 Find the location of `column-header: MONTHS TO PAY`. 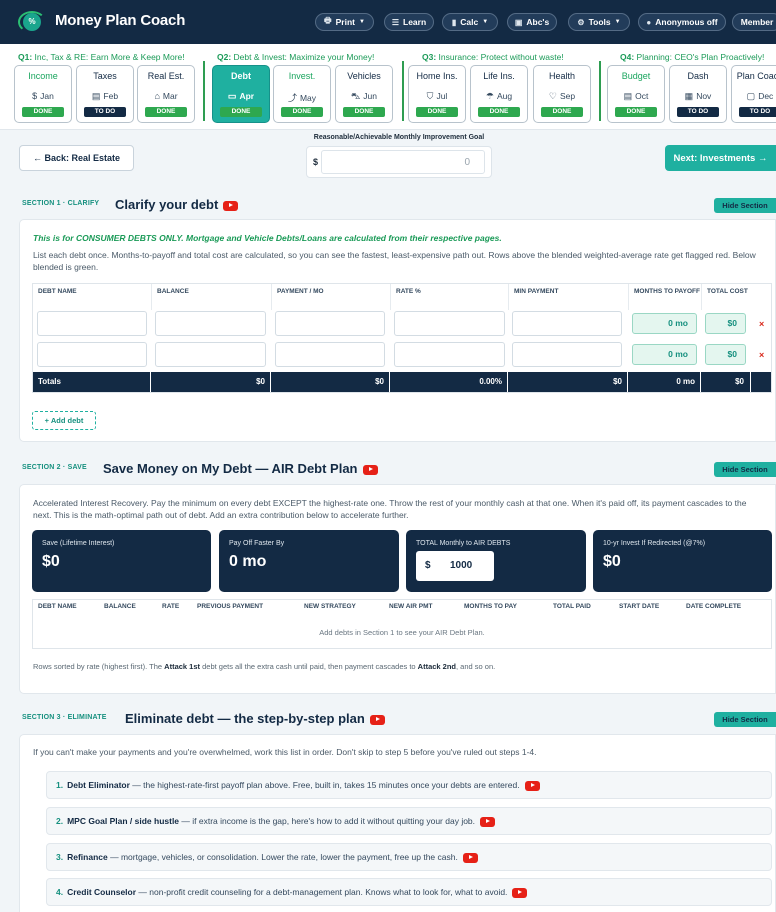

column-header: MONTHS TO PAY is located at coordinates (490, 606).